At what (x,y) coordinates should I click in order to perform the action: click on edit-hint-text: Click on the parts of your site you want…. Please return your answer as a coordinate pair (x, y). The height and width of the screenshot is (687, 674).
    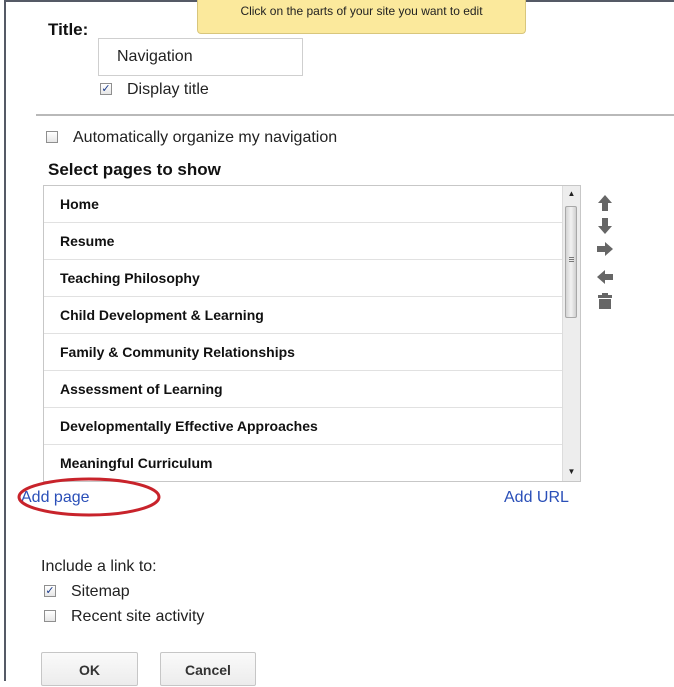
    Looking at the image, I should click on (361, 11).